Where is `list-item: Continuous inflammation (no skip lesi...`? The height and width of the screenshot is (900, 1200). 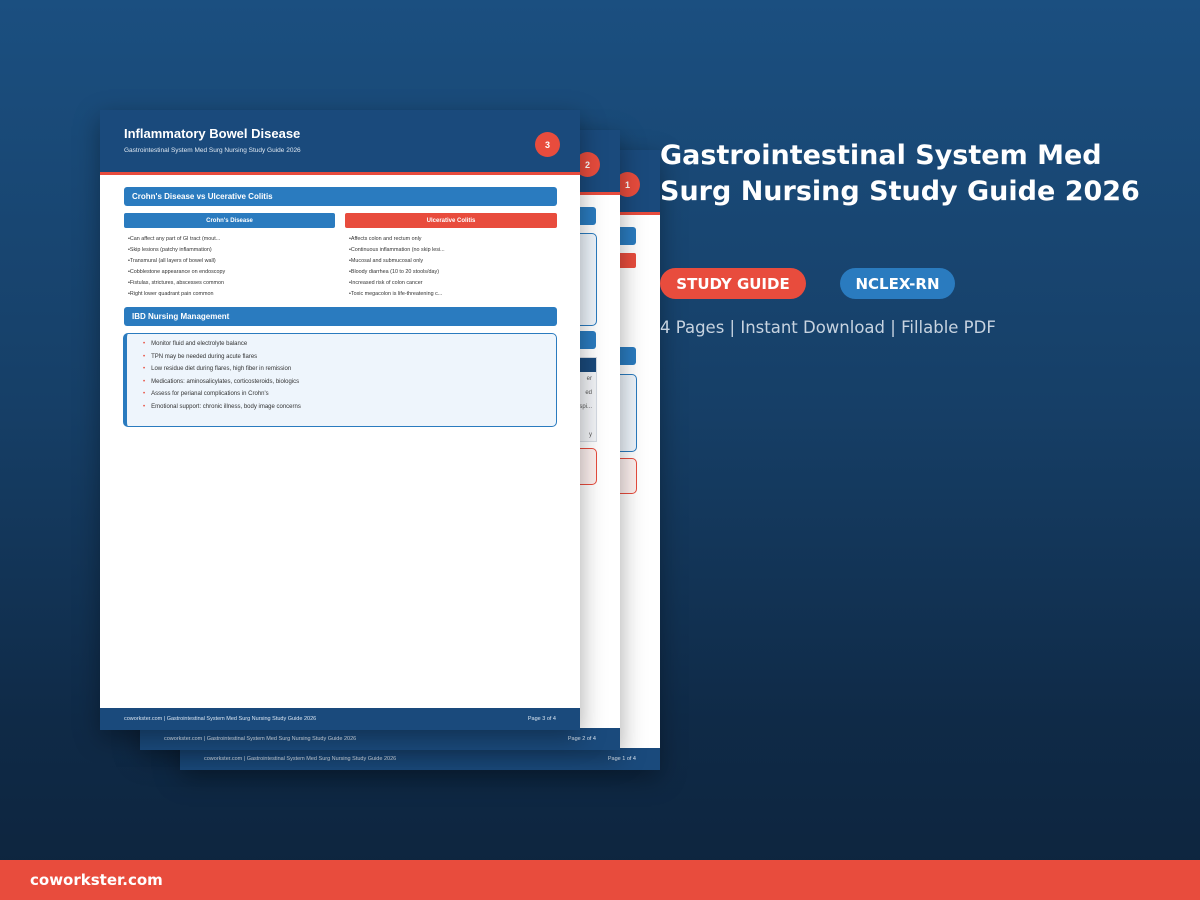
list-item: Continuous inflammation (no skip lesi... is located at coordinates (397, 250).